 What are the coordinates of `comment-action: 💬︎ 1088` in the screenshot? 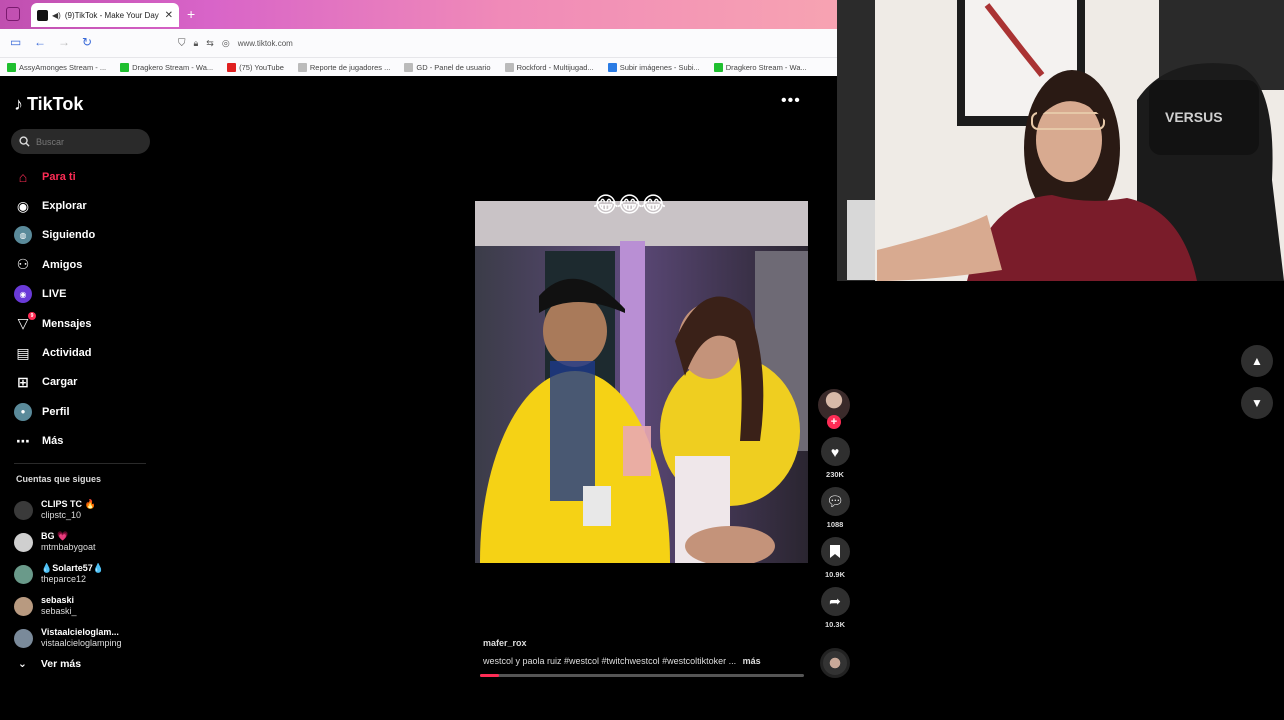 It's located at (835, 508).